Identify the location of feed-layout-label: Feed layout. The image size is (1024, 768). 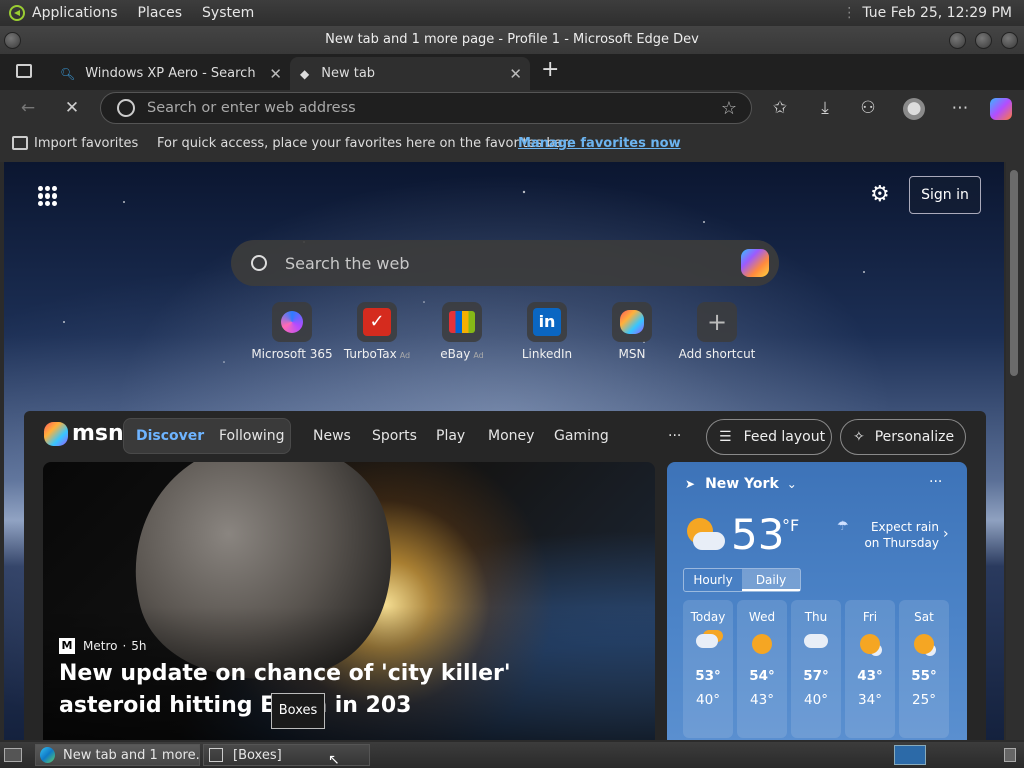
(784, 437).